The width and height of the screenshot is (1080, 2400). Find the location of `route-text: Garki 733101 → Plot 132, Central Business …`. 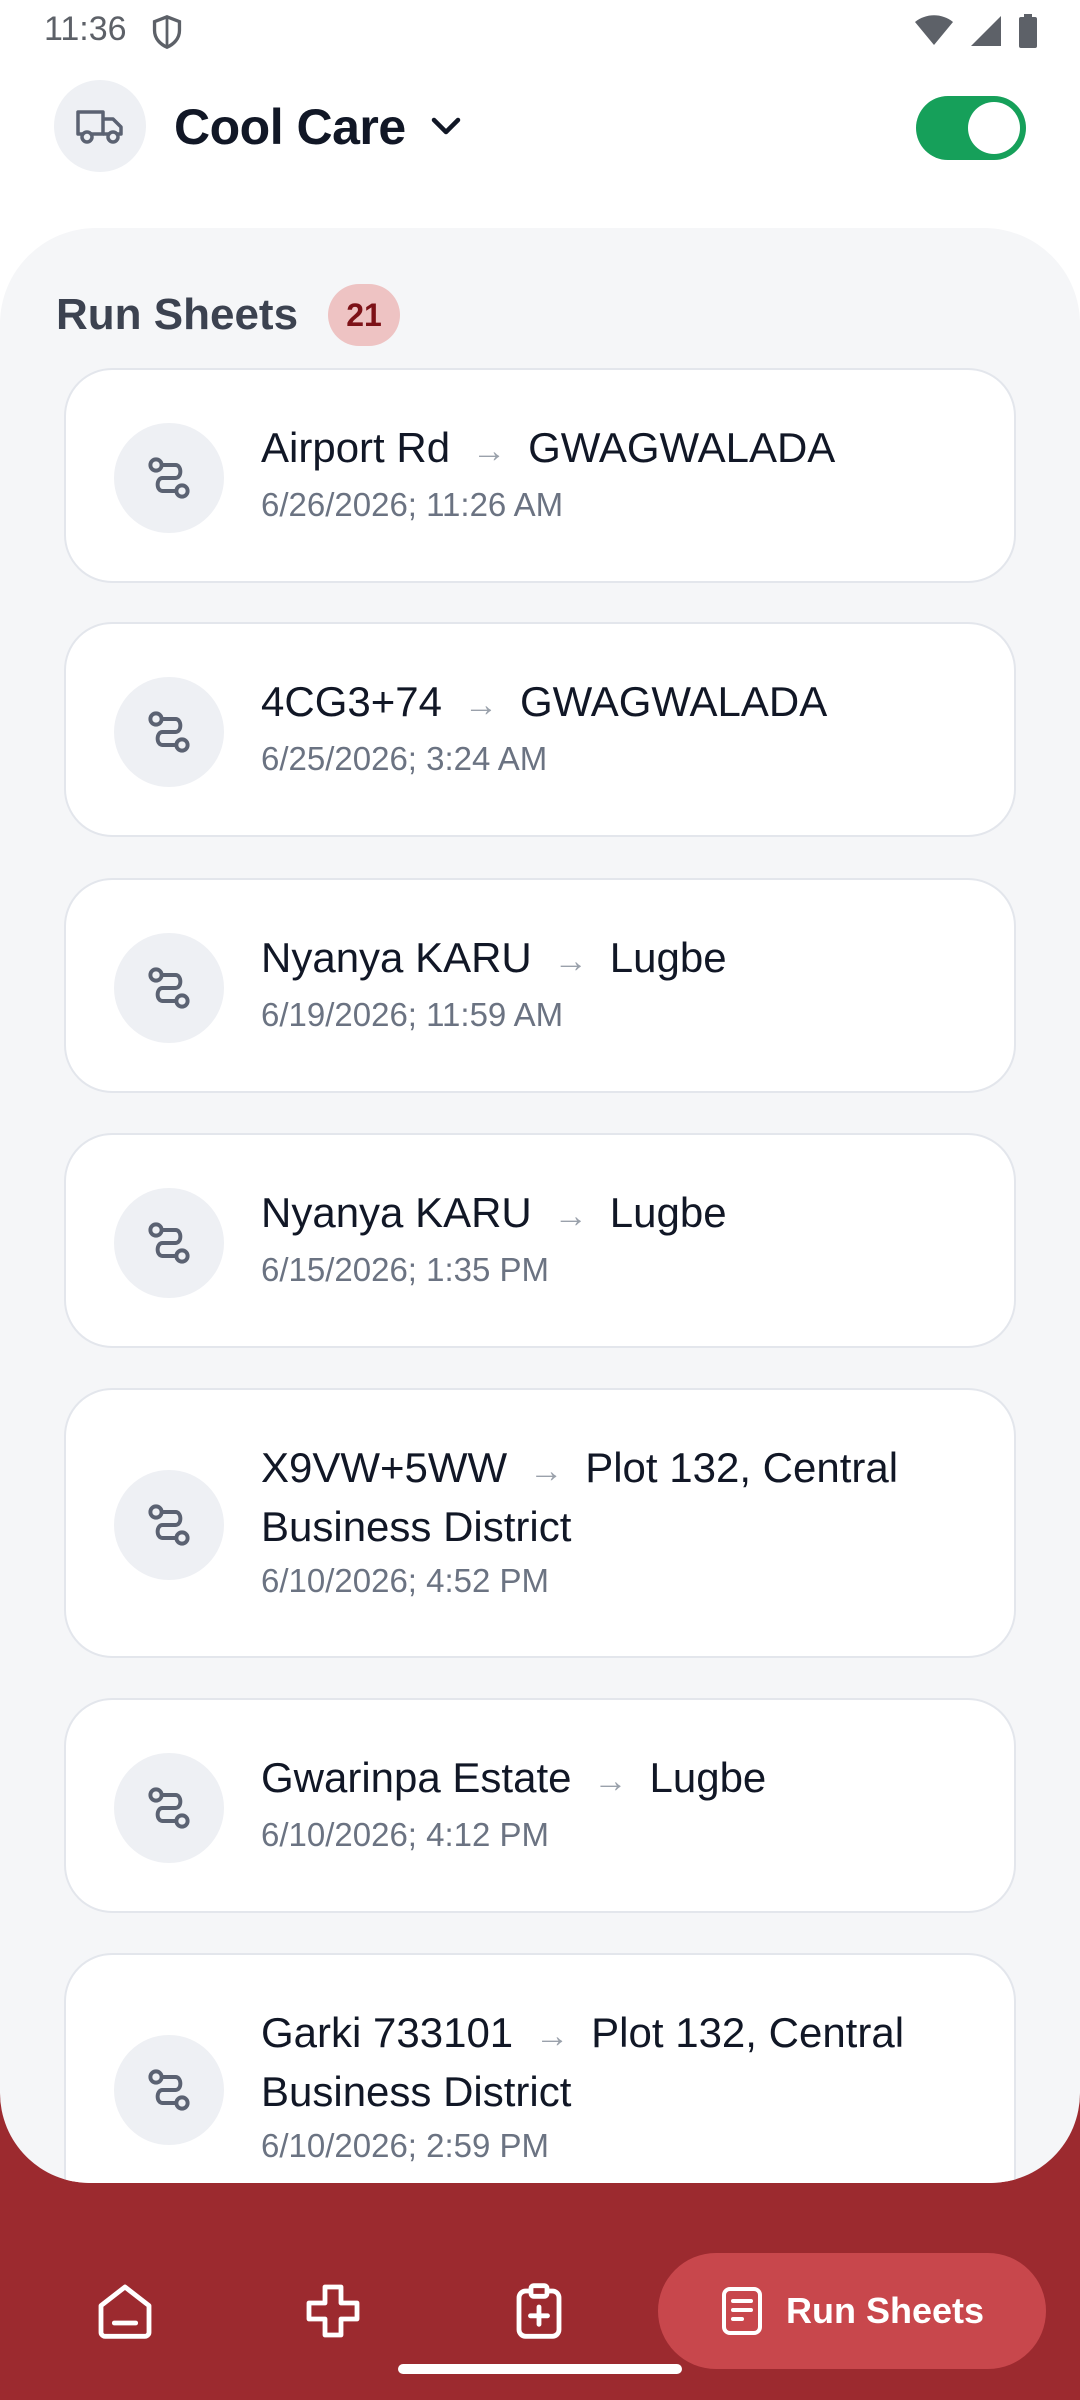

route-text: Garki 733101 → Plot 132, Central Business … is located at coordinates (621, 2062).